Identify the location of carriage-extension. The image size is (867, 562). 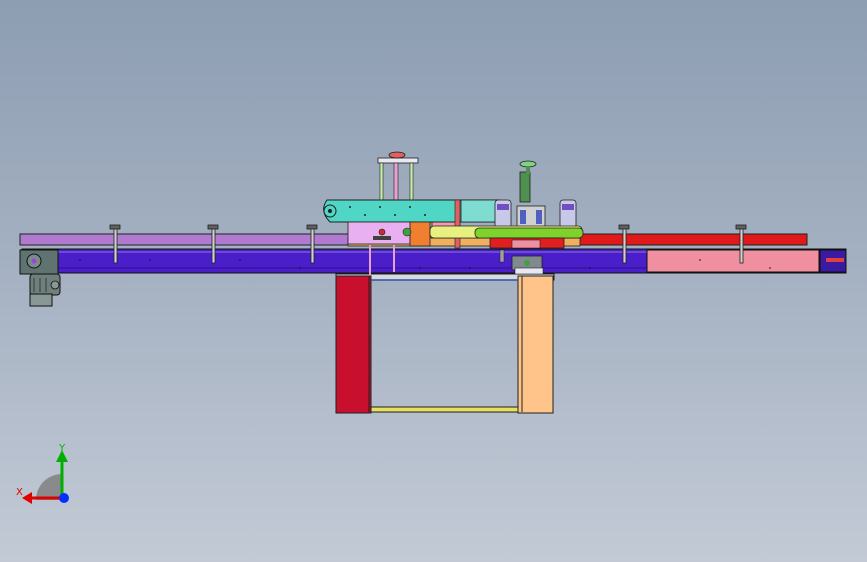
(480, 211).